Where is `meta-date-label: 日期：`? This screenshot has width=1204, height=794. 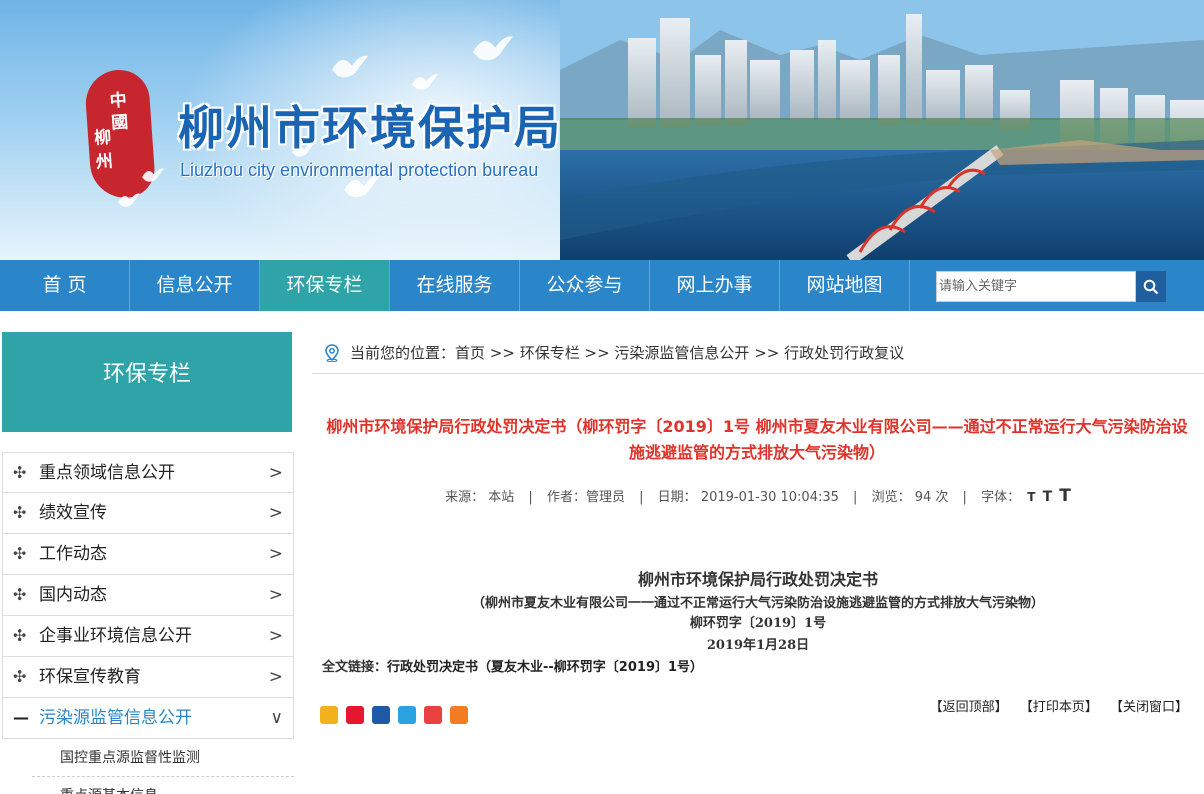
meta-date-label: 日期： is located at coordinates (677, 497).